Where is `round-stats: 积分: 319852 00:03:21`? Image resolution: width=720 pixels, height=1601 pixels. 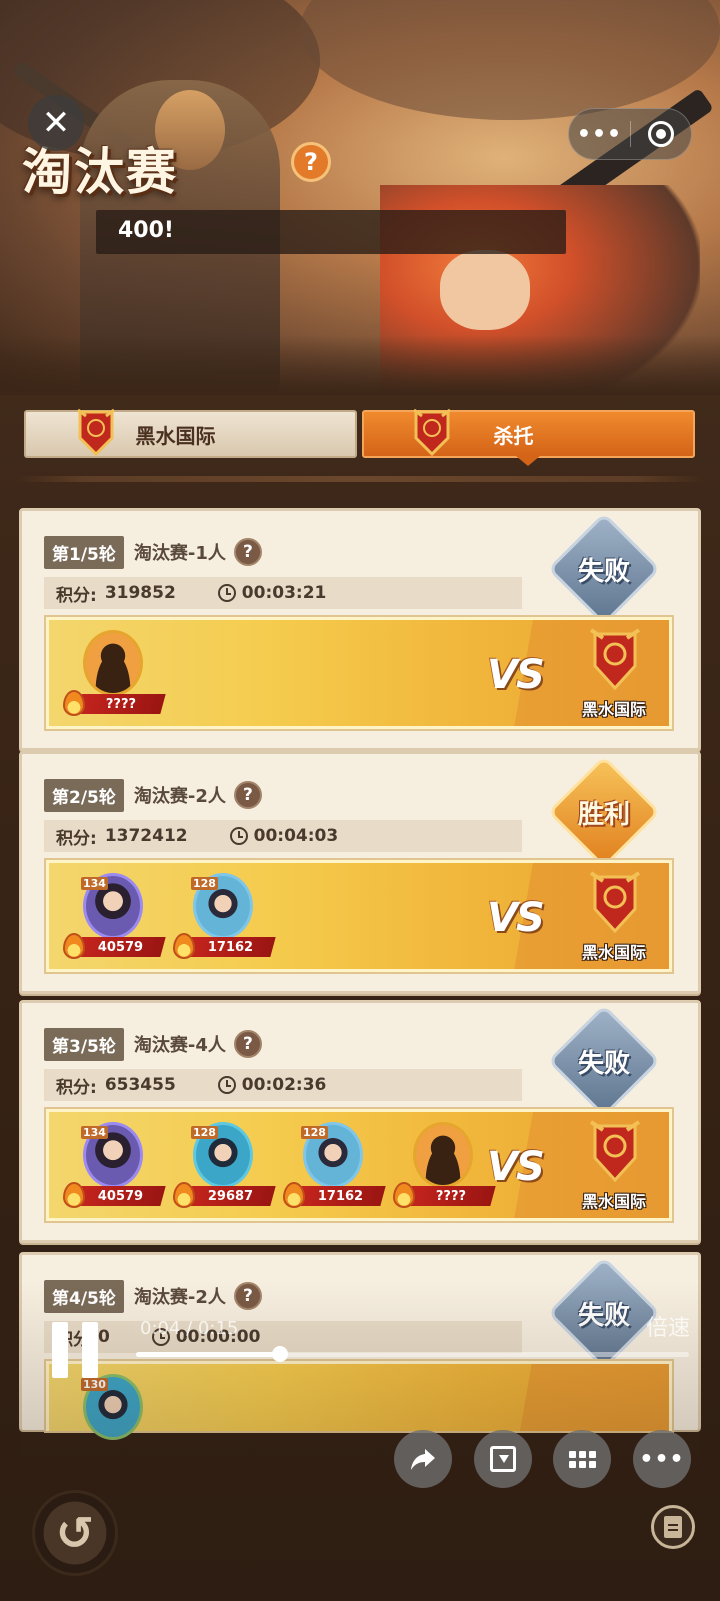 round-stats: 积分: 319852 00:03:21 is located at coordinates (283, 593).